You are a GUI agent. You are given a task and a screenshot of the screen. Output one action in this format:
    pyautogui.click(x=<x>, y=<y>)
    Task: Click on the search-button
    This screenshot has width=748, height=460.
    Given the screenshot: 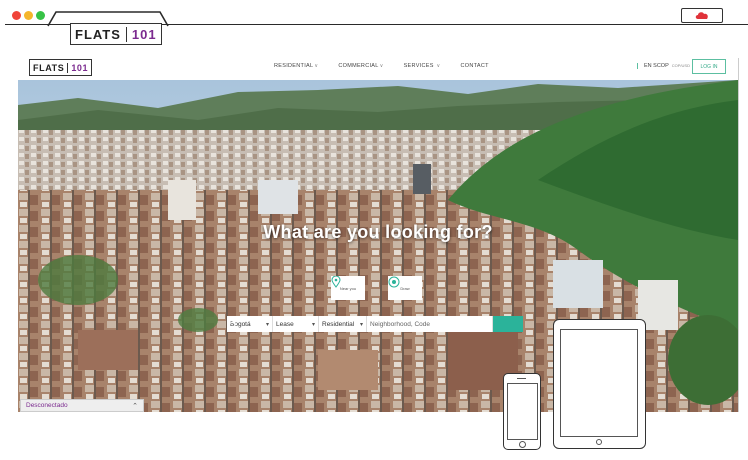 What is the action you would take?
    pyautogui.click(x=375, y=324)
    